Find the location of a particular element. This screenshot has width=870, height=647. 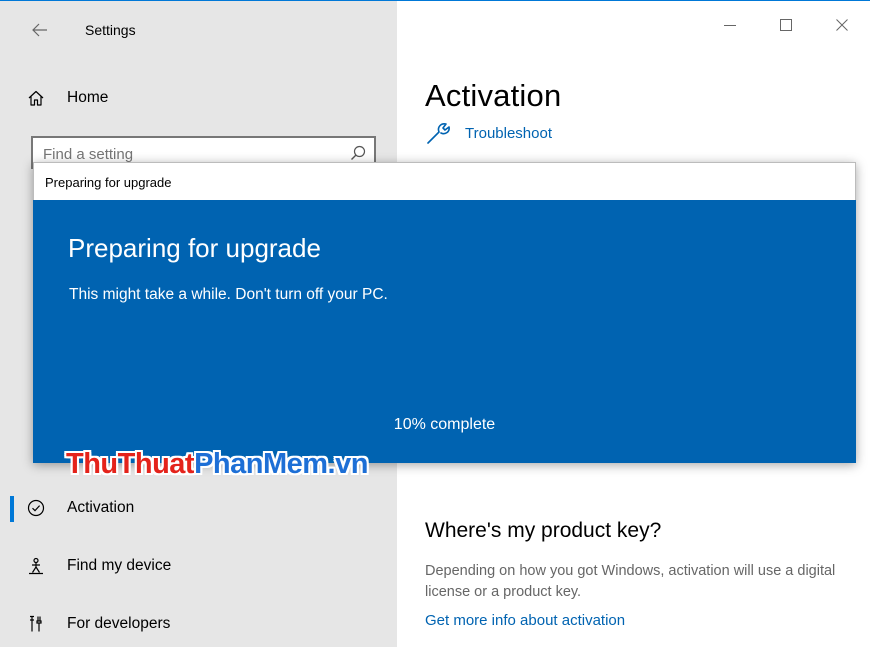

maximize-button is located at coordinates (786, 25).